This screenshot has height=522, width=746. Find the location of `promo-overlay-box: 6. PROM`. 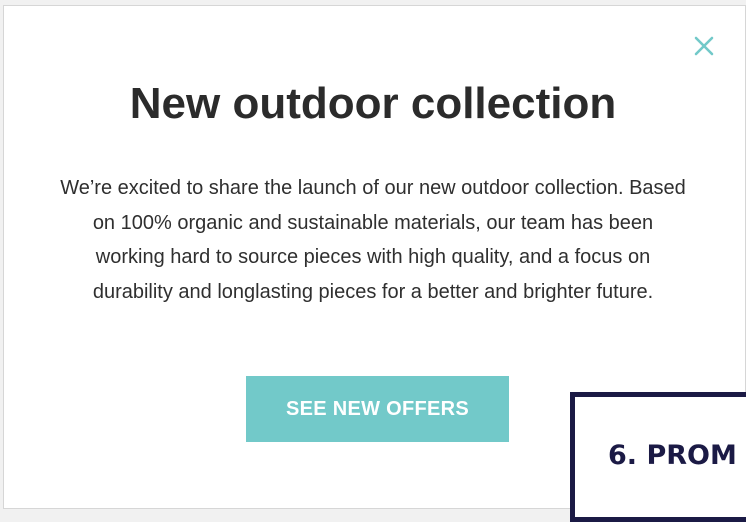

promo-overlay-box: 6. PROM is located at coordinates (658, 457).